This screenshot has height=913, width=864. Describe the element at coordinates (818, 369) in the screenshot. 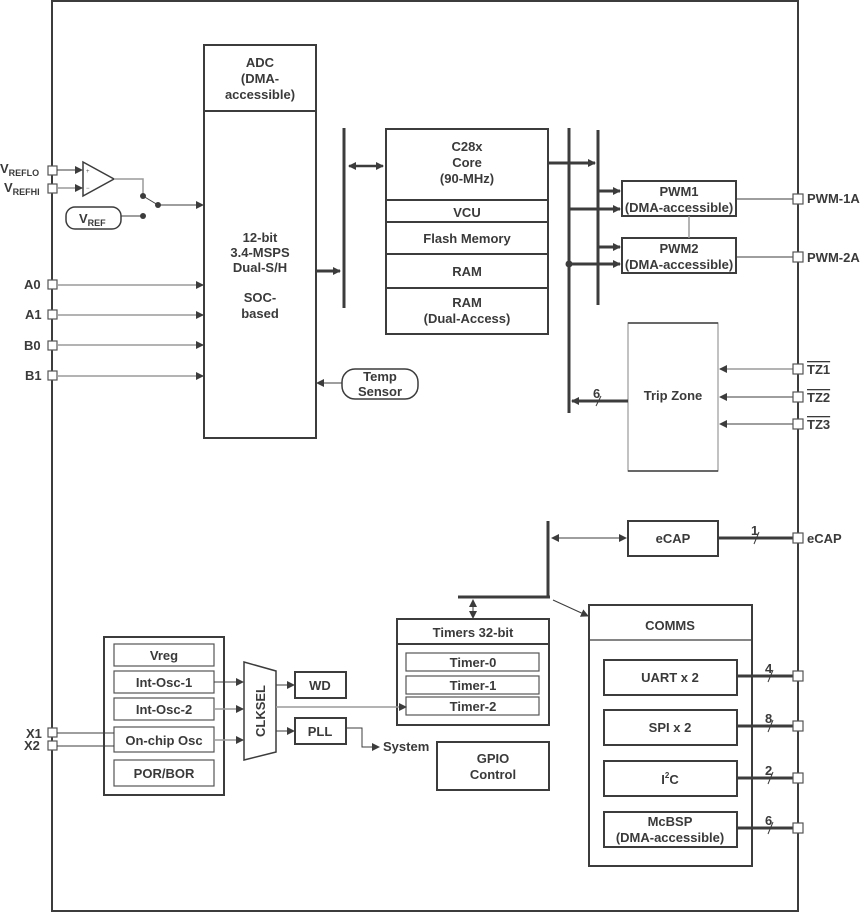

I see `pin-label-tz1: TZ1` at that location.